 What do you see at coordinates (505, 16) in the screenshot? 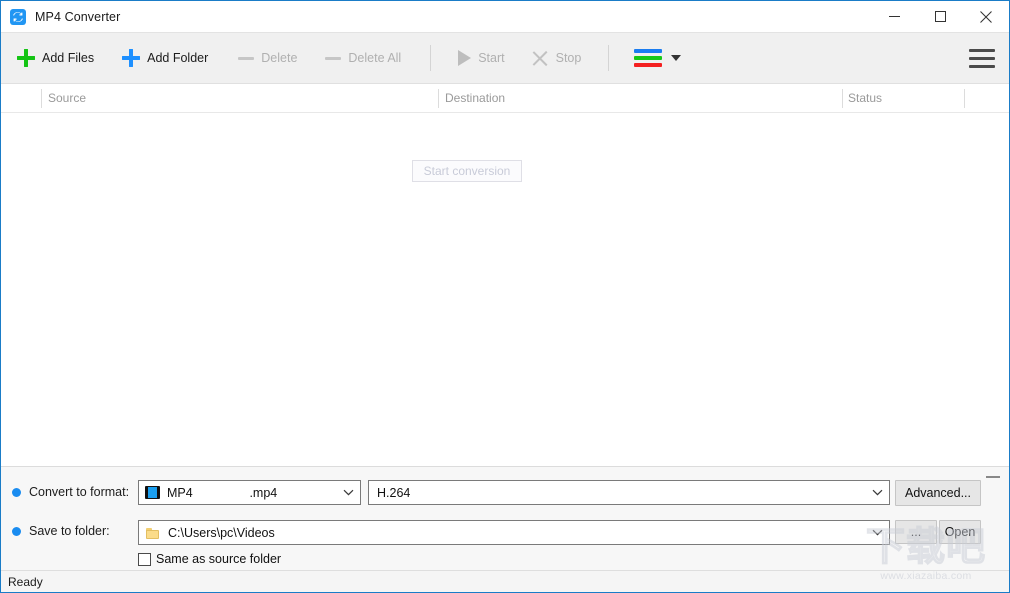
I see `title-bar: MP4 Converter` at bounding box center [505, 16].